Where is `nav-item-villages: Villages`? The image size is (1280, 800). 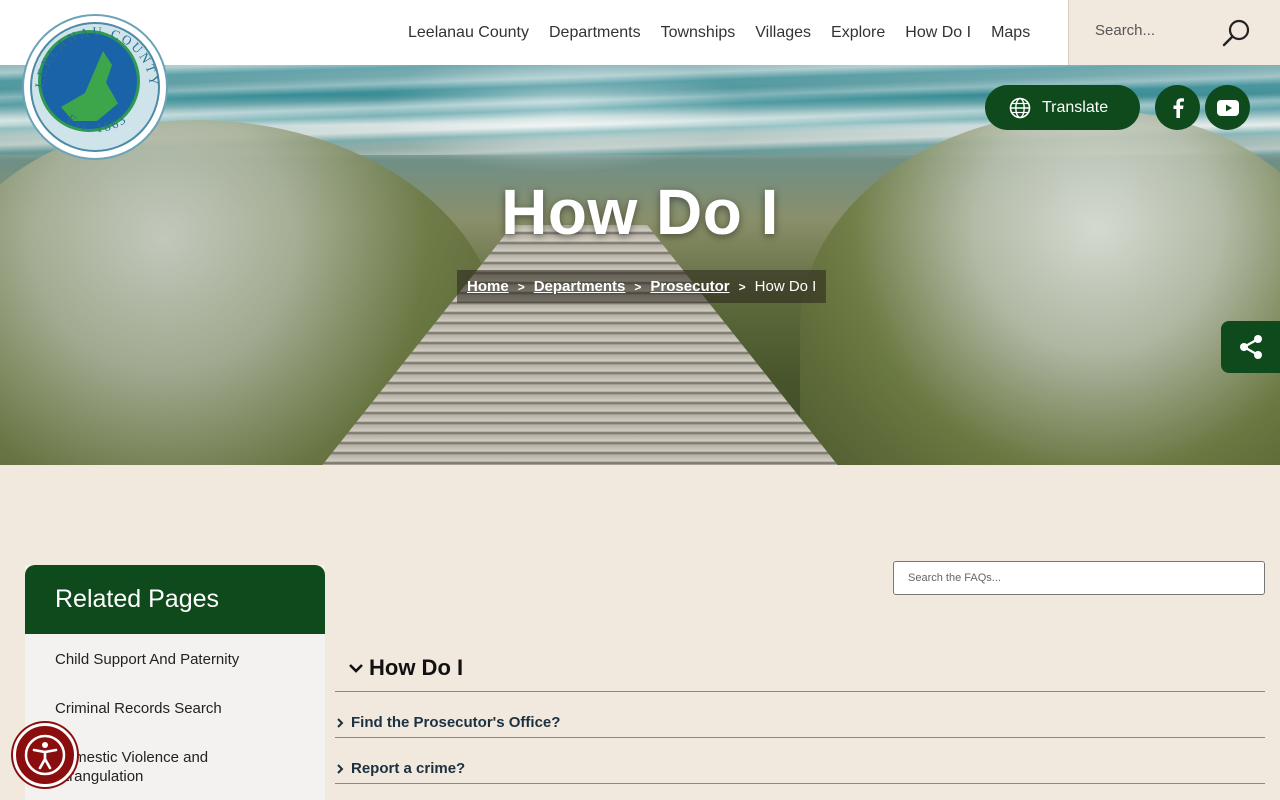 nav-item-villages: Villages is located at coordinates (783, 33).